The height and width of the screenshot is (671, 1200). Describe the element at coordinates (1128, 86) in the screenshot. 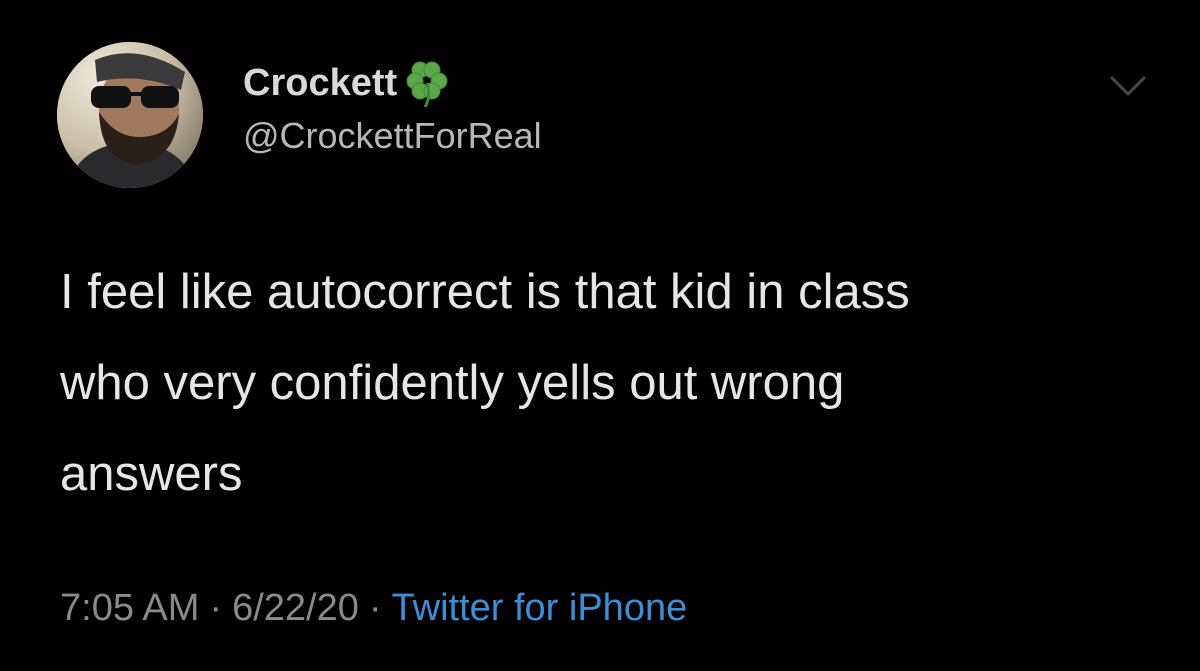

I see `chevron-down-icon` at that location.